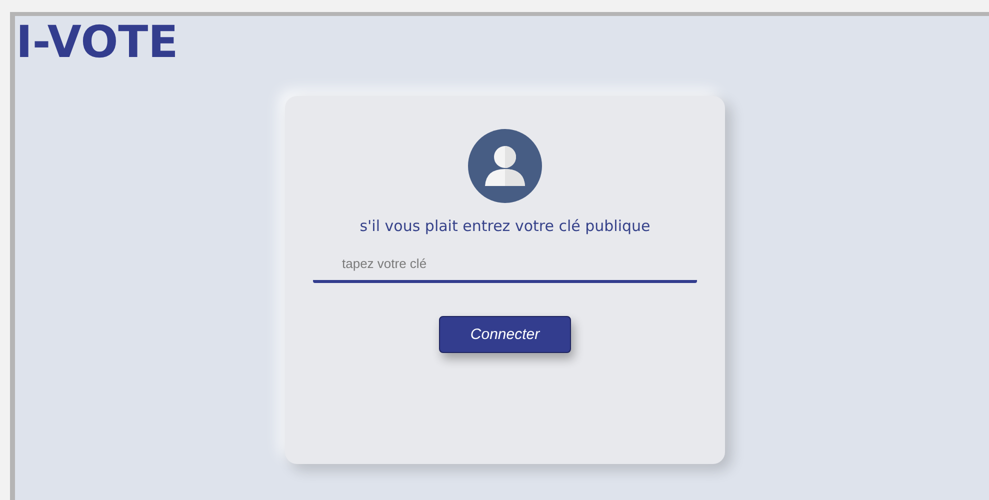 The image size is (989, 500). What do you see at coordinates (505, 268) in the screenshot?
I see `key-input-field: tapez votre clé` at bounding box center [505, 268].